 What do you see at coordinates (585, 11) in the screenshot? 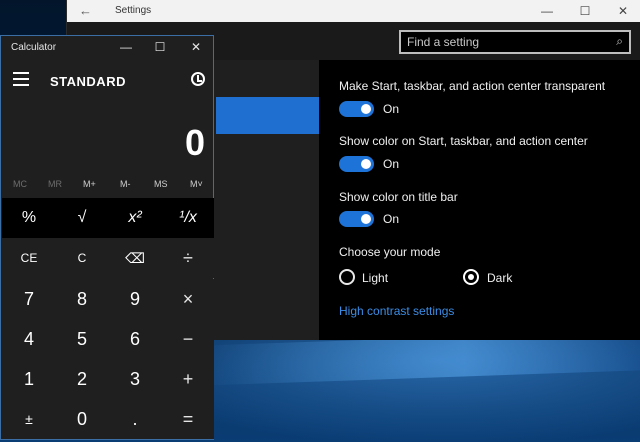
I see `maximize-icon: ☐` at bounding box center [585, 11].